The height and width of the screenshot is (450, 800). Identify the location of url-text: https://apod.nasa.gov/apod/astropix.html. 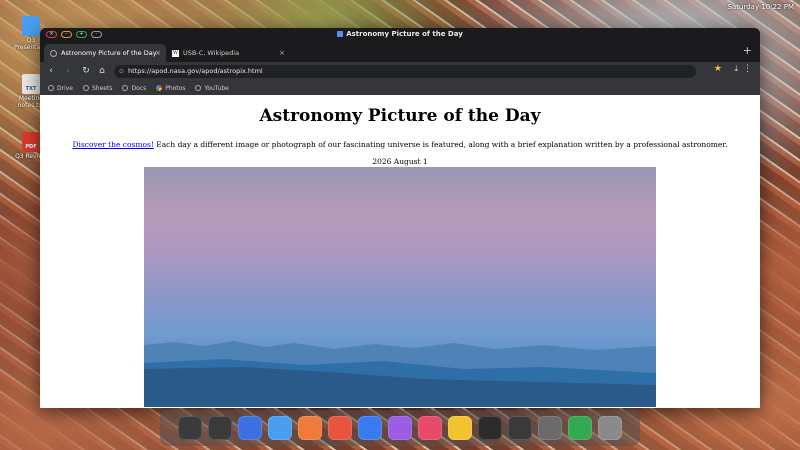
(195, 71).